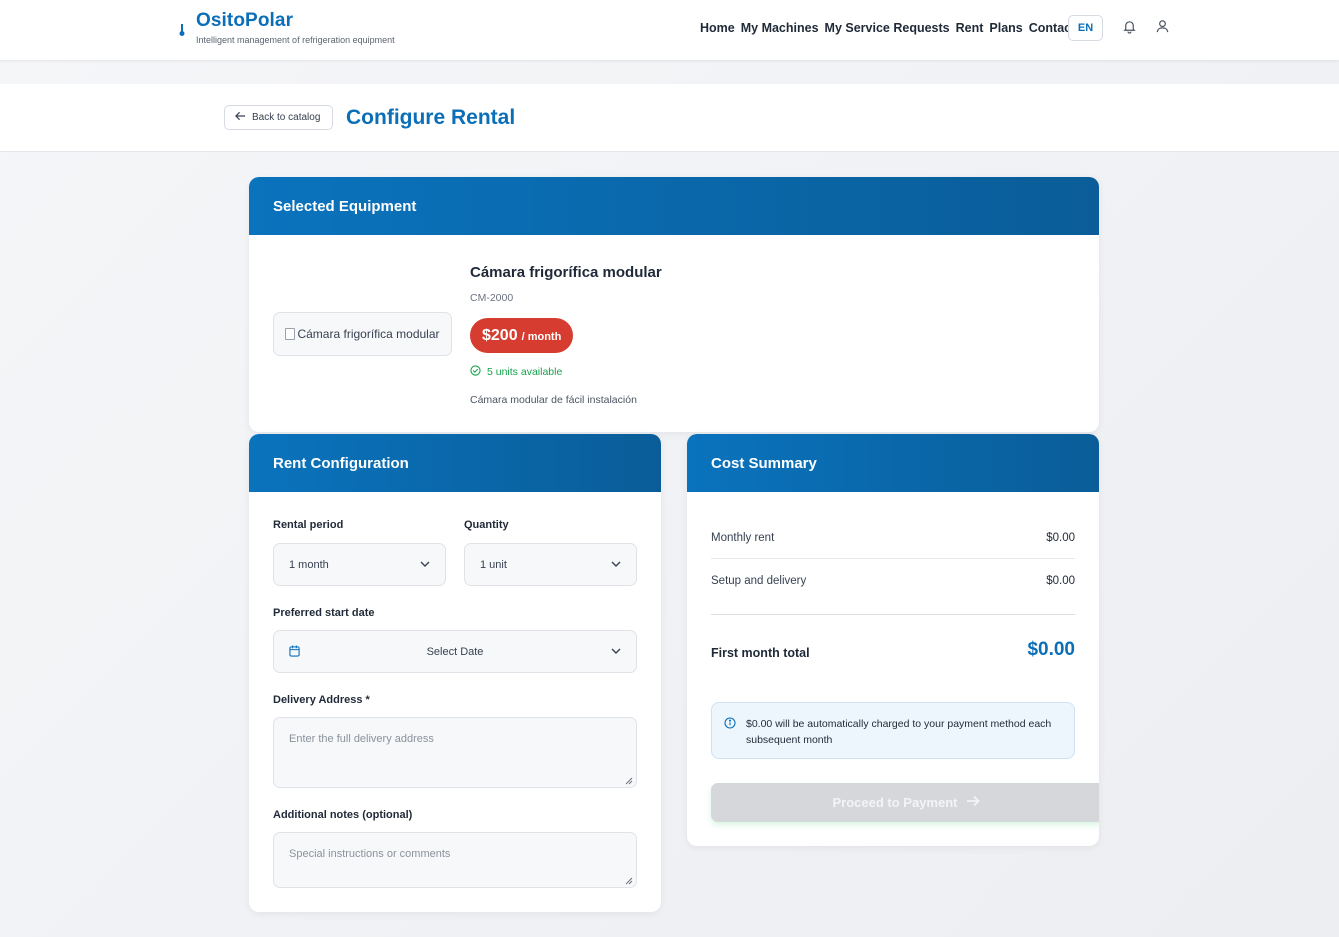  I want to click on availability-text: 5 units available, so click(525, 372).